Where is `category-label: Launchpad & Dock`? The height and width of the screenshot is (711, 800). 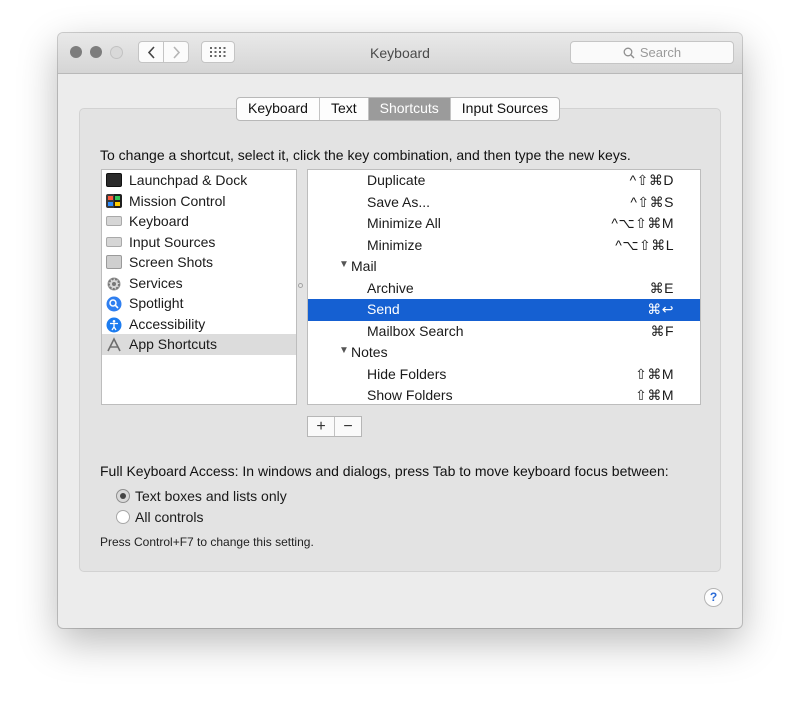 category-label: Launchpad & Dock is located at coordinates (188, 180).